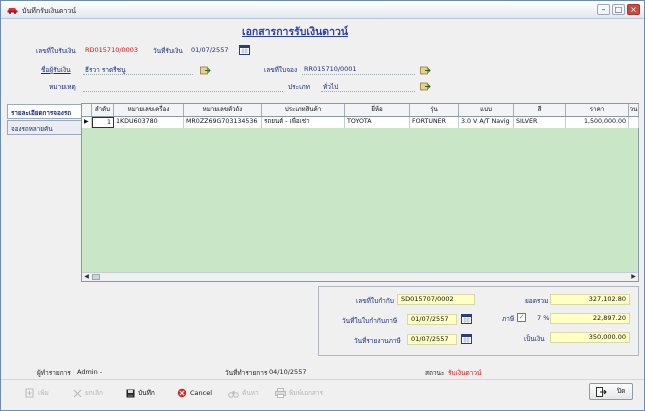  What do you see at coordinates (597, 110) in the screenshot?
I see `col-header-price: ราคา` at bounding box center [597, 110].